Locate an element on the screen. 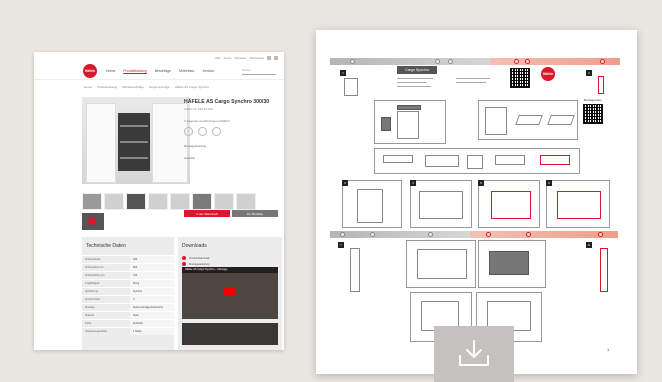 This screenshot has height=382, width=662. page-number: 1 is located at coordinates (608, 349).